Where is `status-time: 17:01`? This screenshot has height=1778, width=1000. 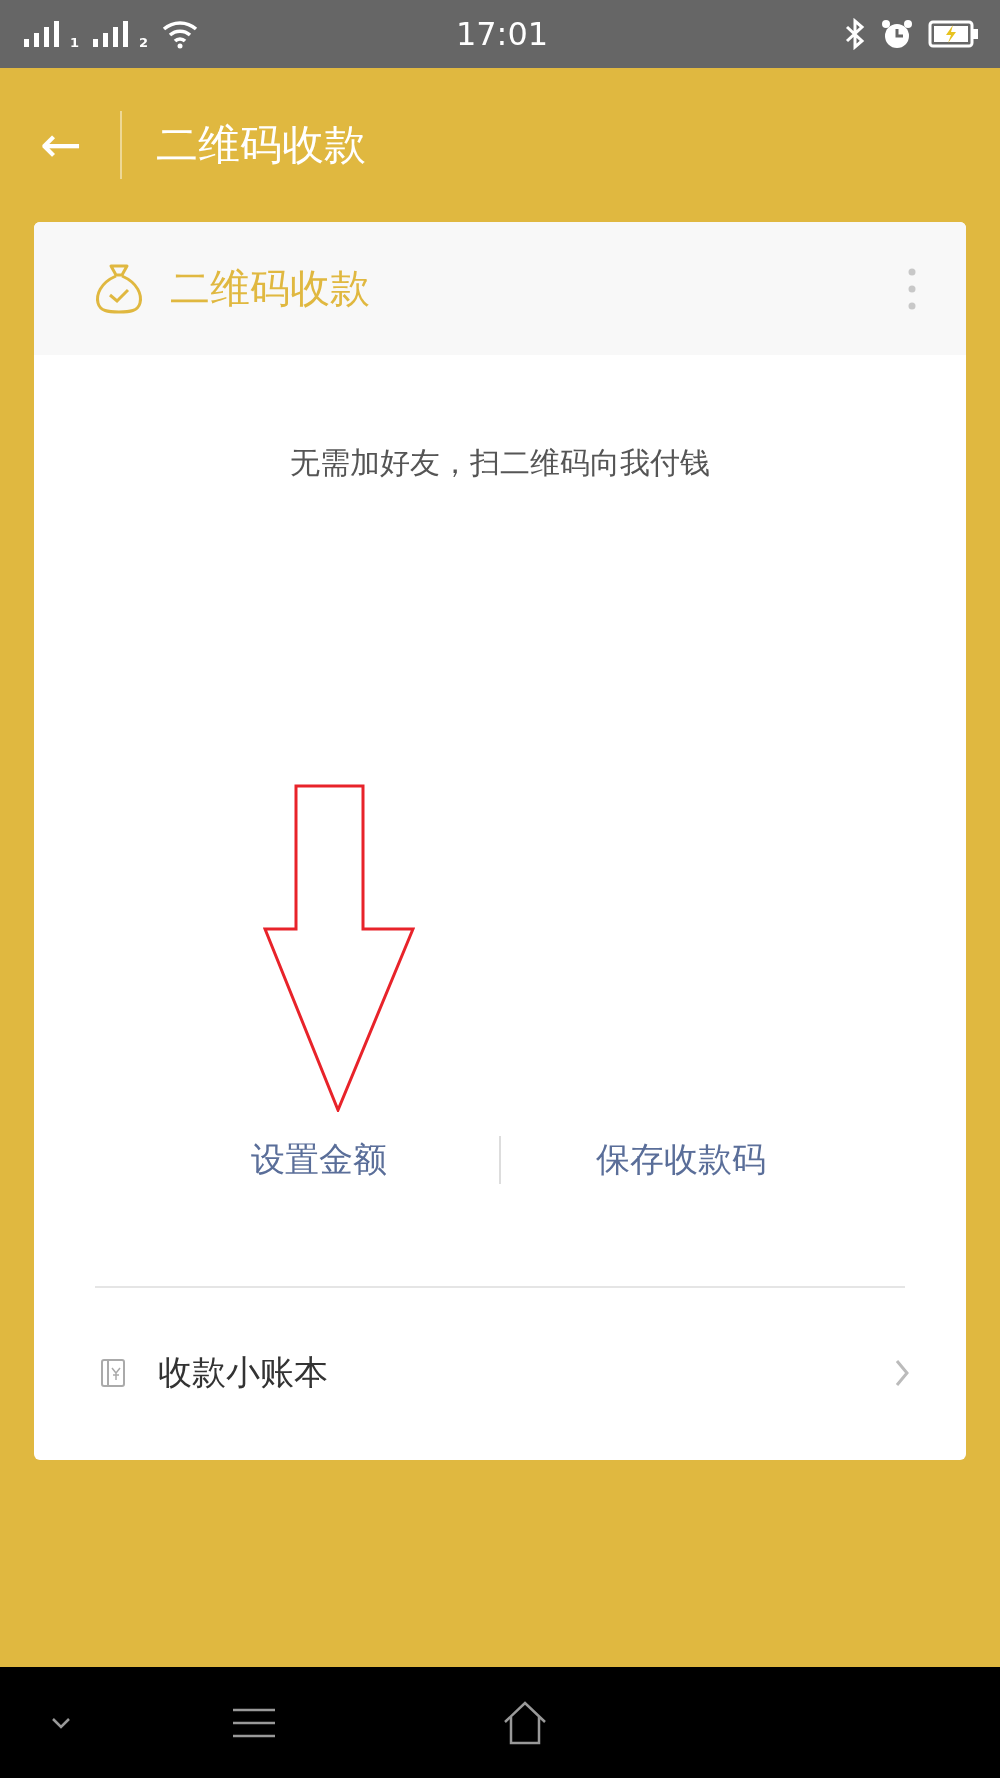
status-time: 17:01 is located at coordinates (502, 34).